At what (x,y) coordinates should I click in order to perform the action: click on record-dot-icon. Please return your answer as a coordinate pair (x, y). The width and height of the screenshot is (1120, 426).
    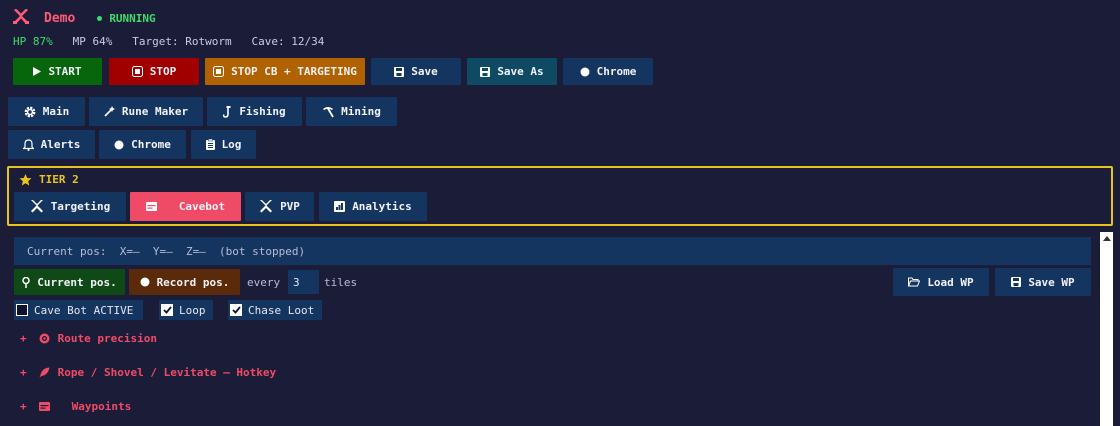
    Looking at the image, I should click on (145, 282).